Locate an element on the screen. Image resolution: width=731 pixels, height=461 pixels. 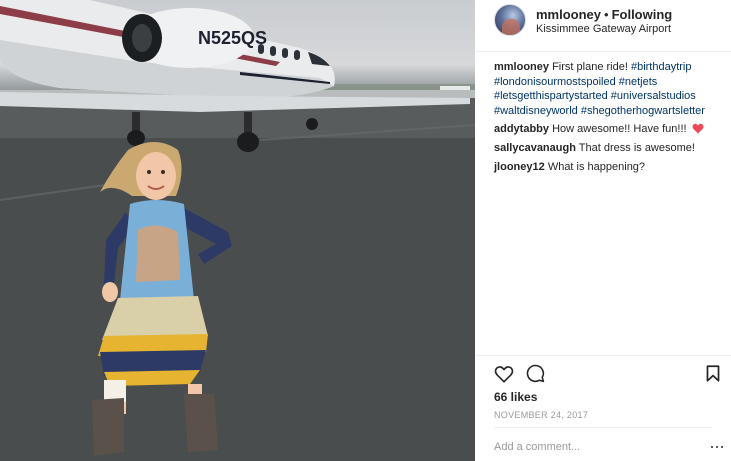
caption-text: First plane ride! is located at coordinates (590, 67).